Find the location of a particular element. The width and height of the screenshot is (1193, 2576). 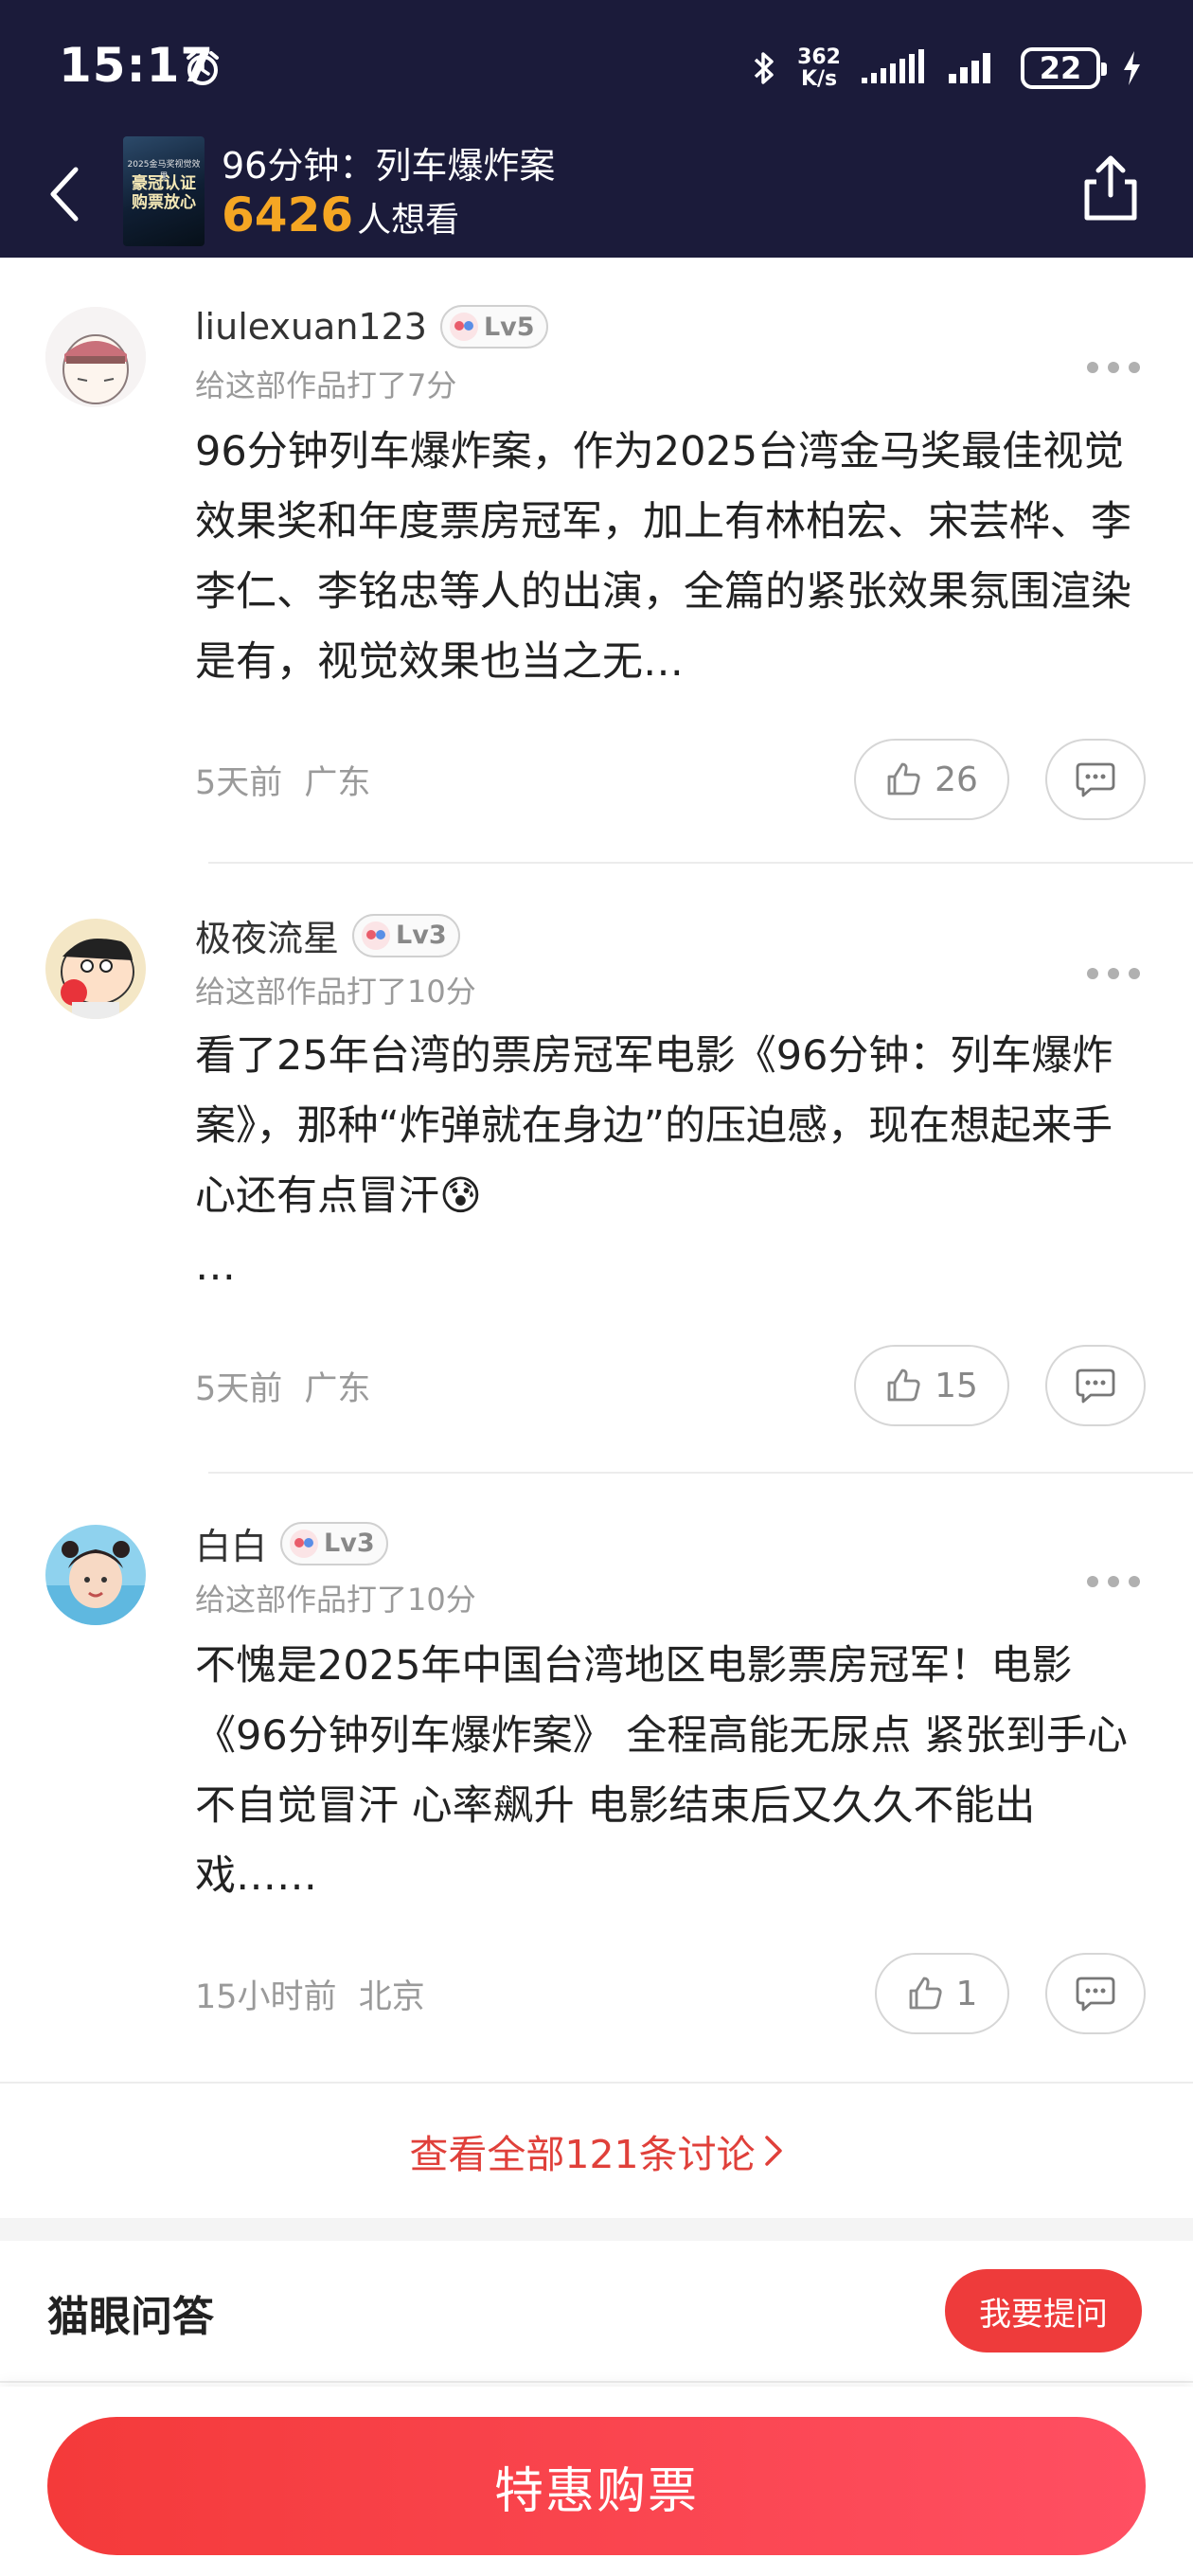

comment-meta: 15小时前 北京 is located at coordinates (310, 1994).